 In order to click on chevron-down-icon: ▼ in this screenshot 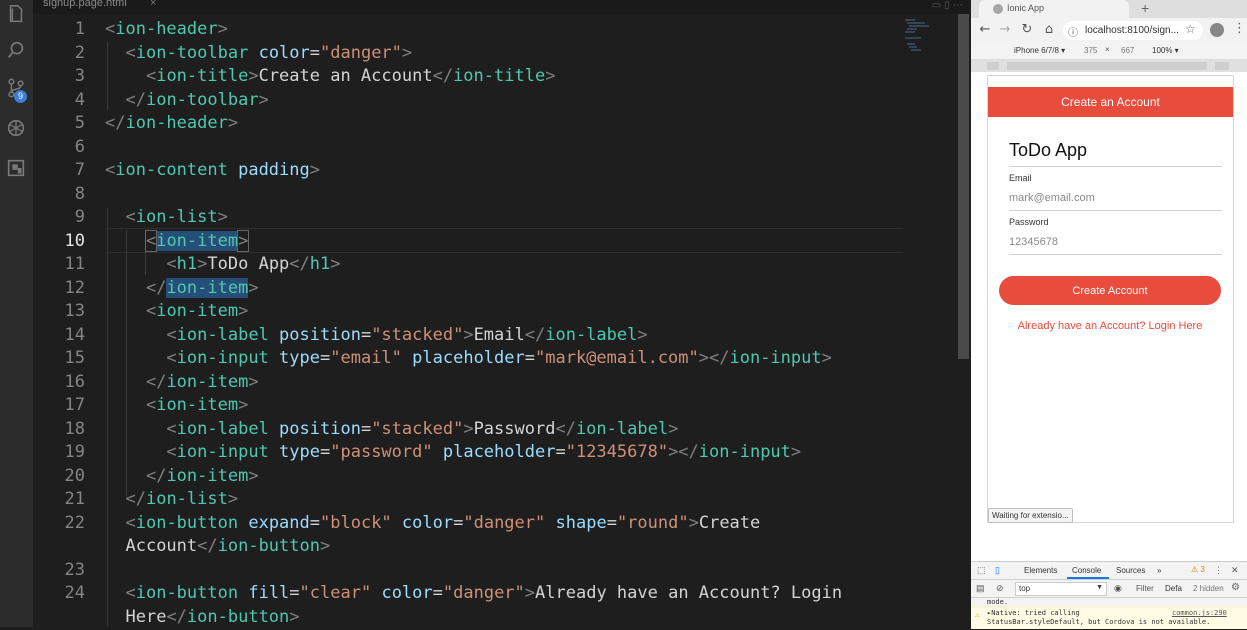, I will do `click(1099, 587)`.